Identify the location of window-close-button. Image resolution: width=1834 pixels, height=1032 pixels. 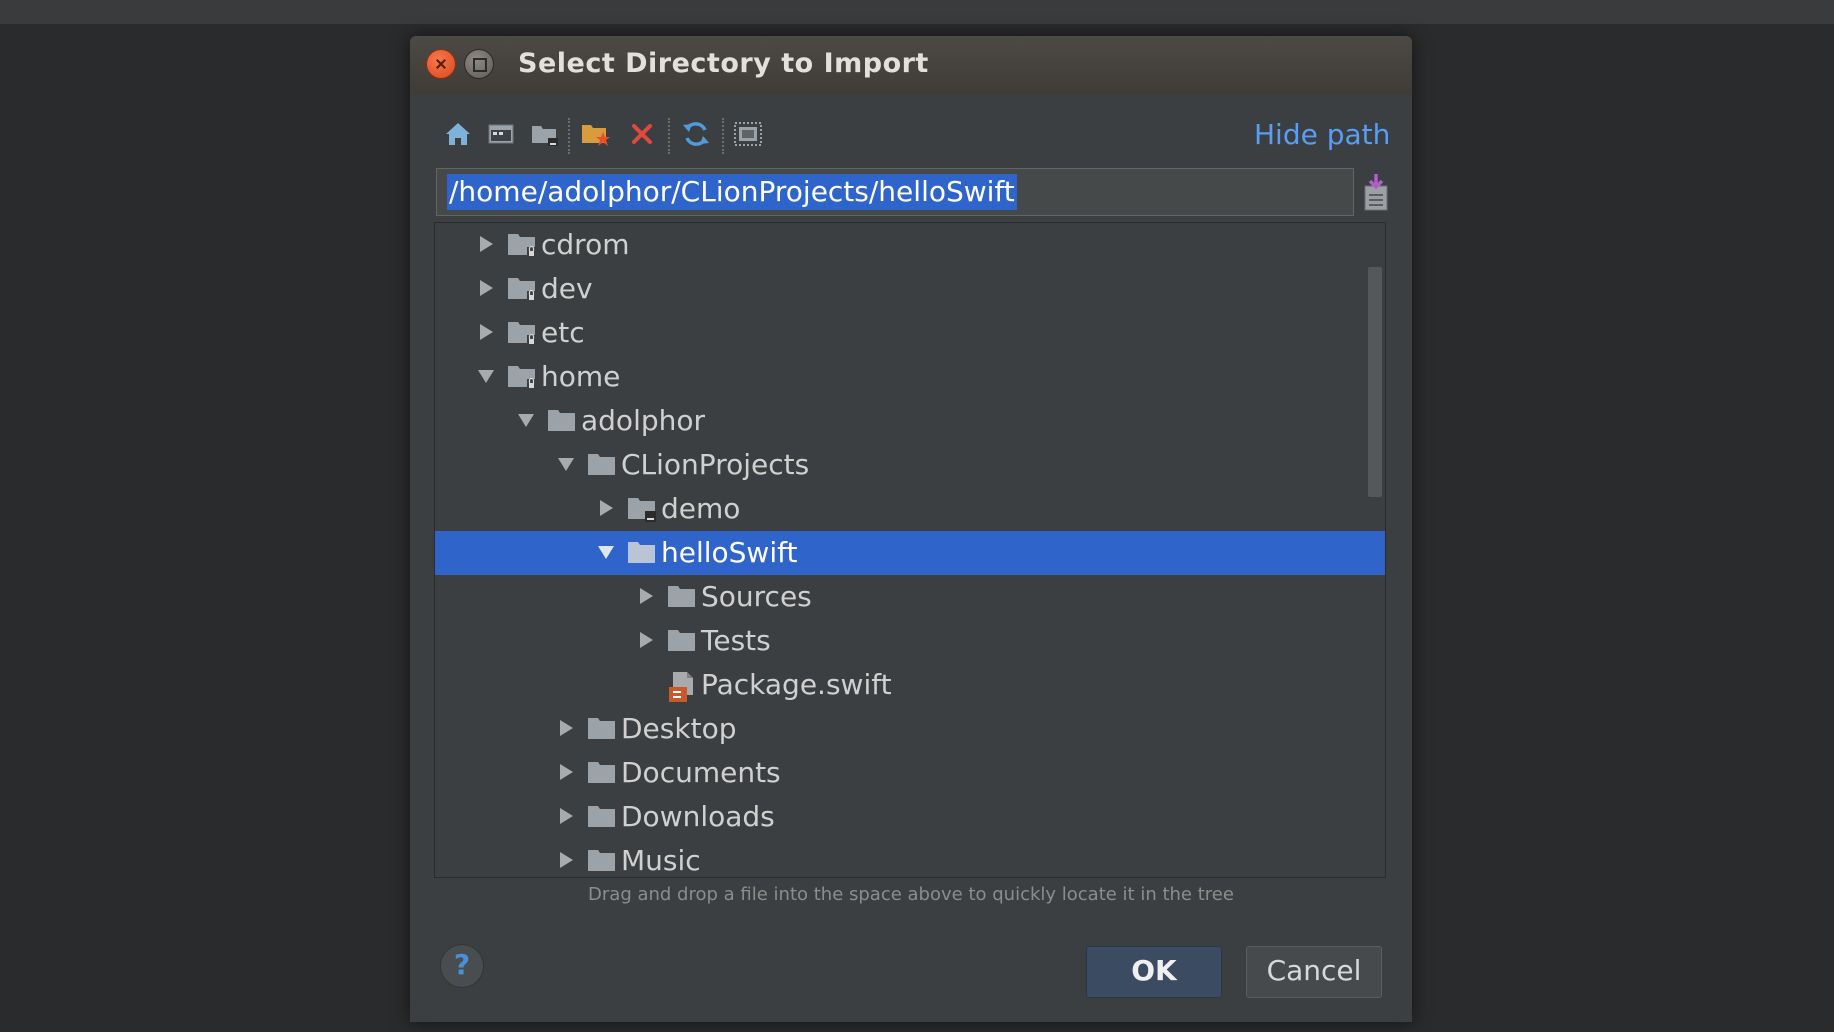
(441, 64).